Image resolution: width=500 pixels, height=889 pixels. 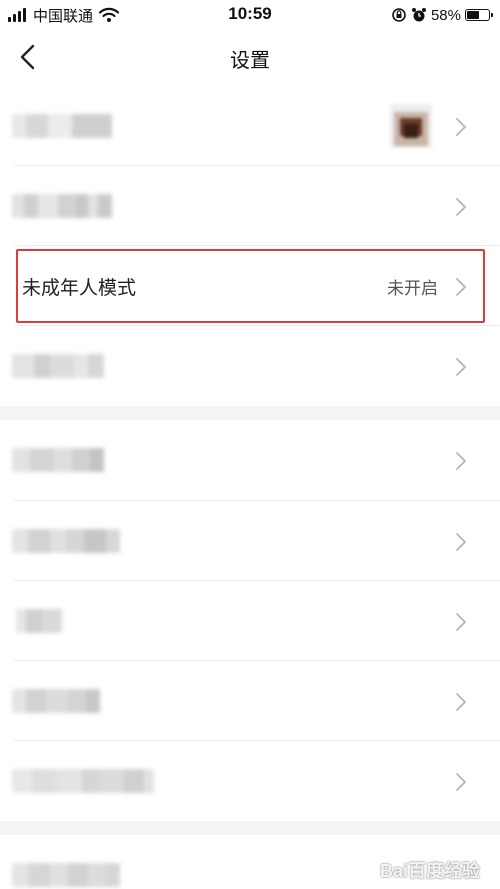 What do you see at coordinates (429, 871) in the screenshot?
I see `watermark: Bai百度经验` at bounding box center [429, 871].